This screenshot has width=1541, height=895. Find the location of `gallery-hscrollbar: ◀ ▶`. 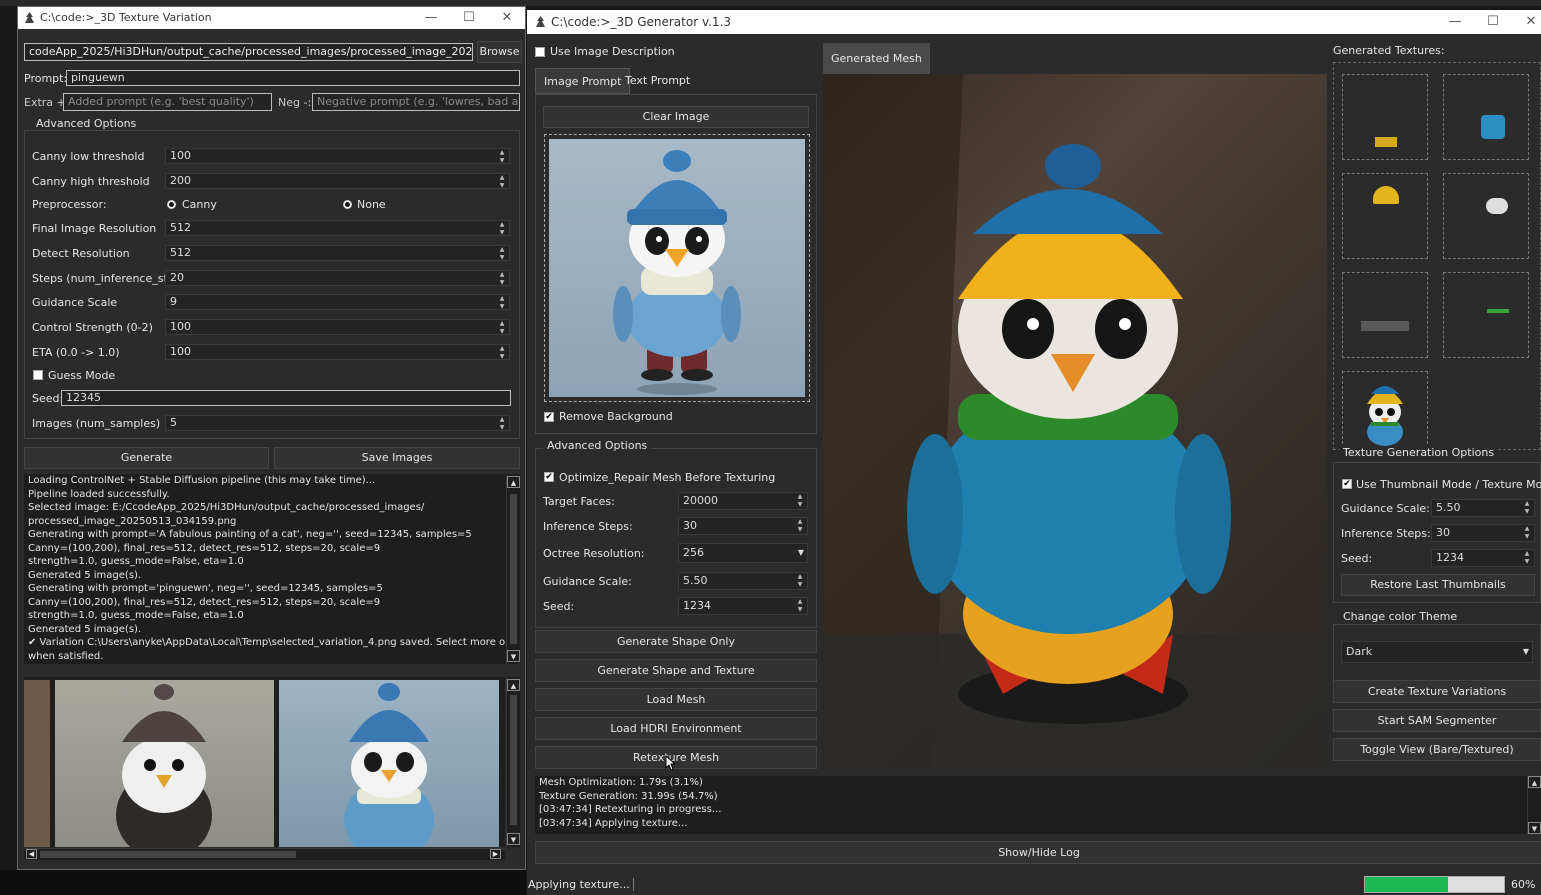

gallery-hscrollbar: ◀ ▶ is located at coordinates (264, 854).